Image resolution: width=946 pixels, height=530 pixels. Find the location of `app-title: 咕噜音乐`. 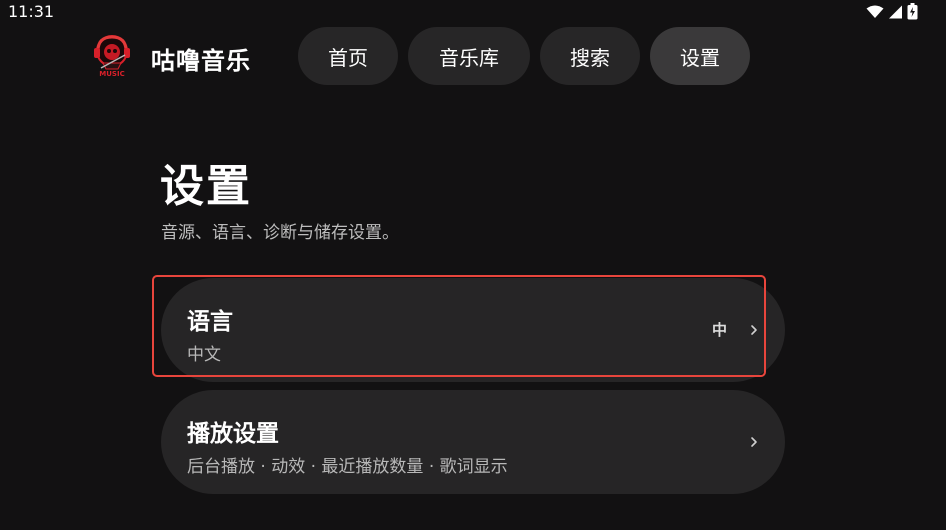

app-title: 咕噜音乐 is located at coordinates (201, 61).